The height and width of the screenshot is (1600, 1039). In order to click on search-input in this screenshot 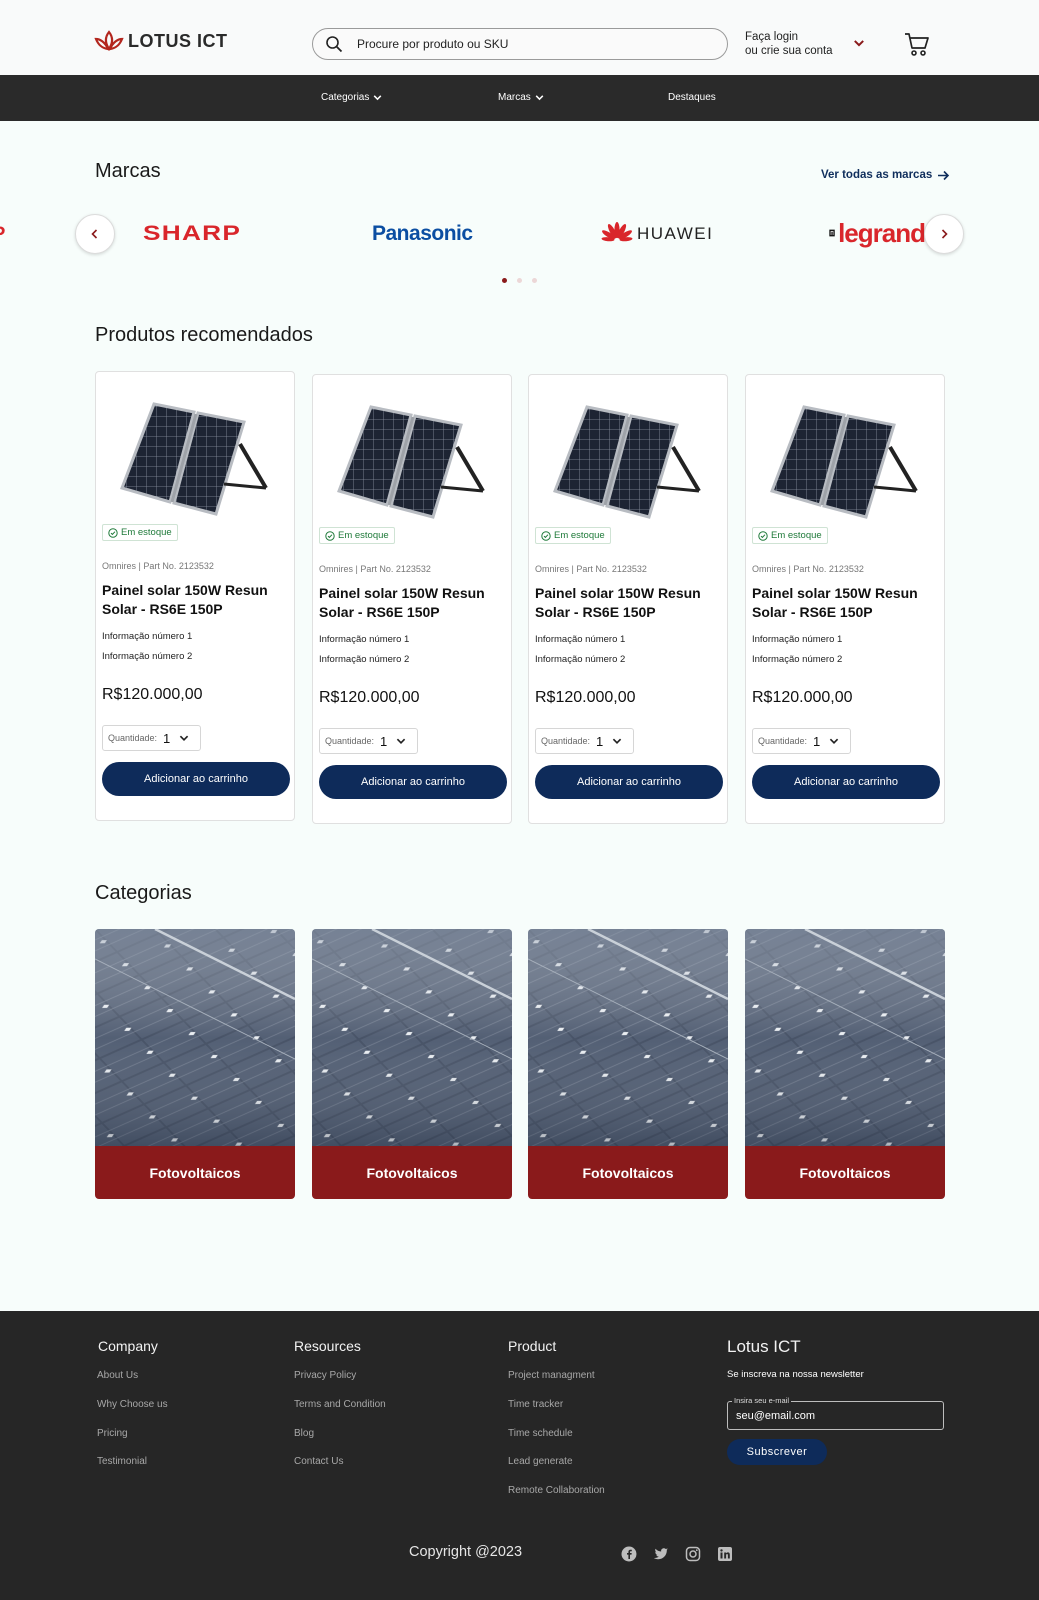, I will do `click(522, 44)`.